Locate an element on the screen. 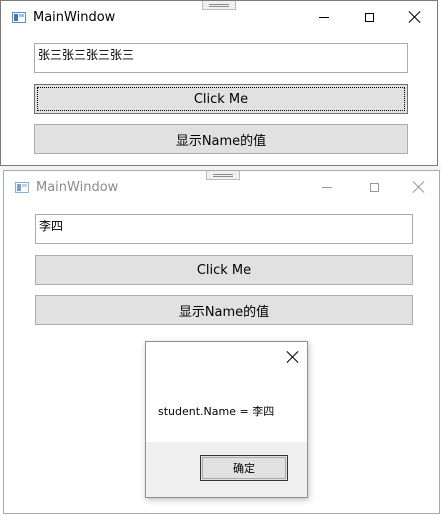 The width and height of the screenshot is (441, 516). dialog-footer: 确定 is located at coordinates (226, 469).